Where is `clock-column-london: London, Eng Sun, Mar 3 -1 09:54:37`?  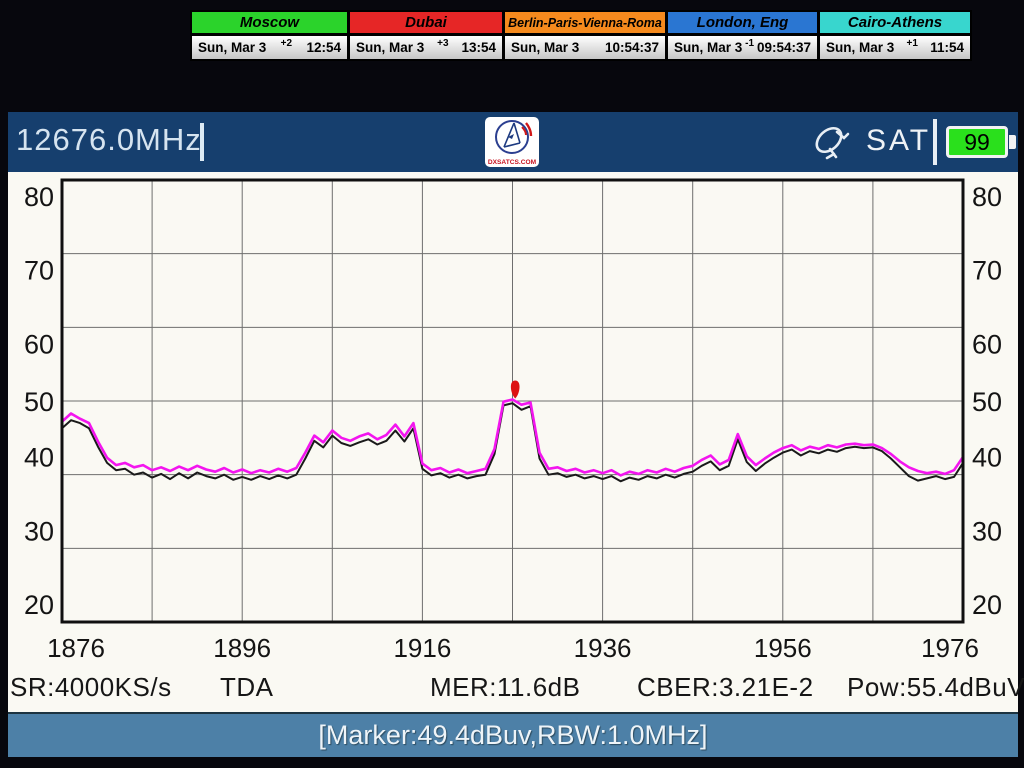 clock-column-london: London, Eng Sun, Mar 3 -1 09:54:37 is located at coordinates (744, 35).